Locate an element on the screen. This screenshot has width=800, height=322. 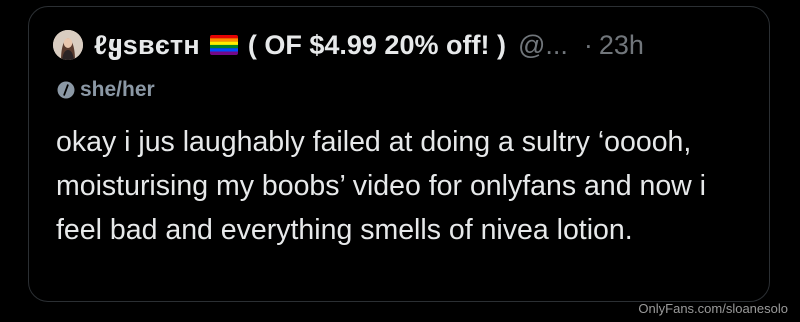
pronouns-icon is located at coordinates (66, 90).